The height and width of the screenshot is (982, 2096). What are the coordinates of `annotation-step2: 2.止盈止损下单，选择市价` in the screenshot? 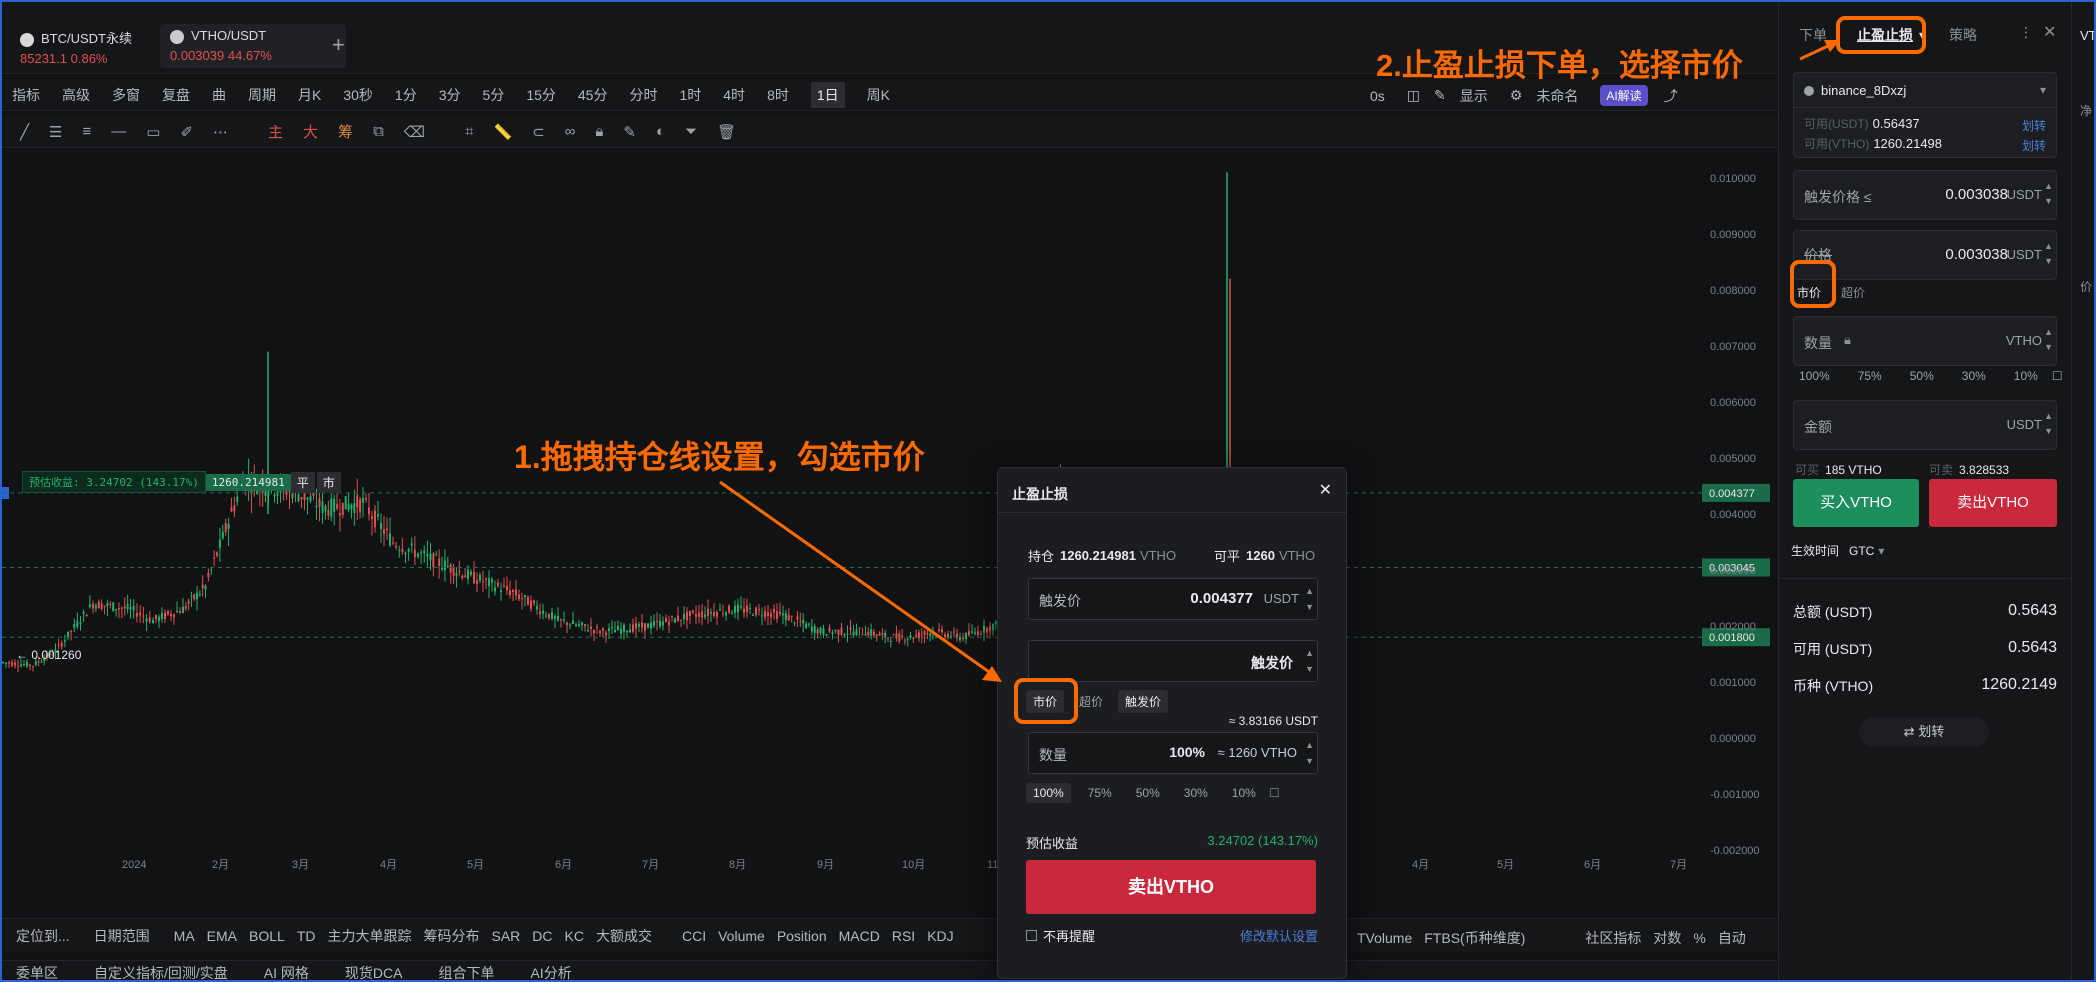 It's located at (1559, 65).